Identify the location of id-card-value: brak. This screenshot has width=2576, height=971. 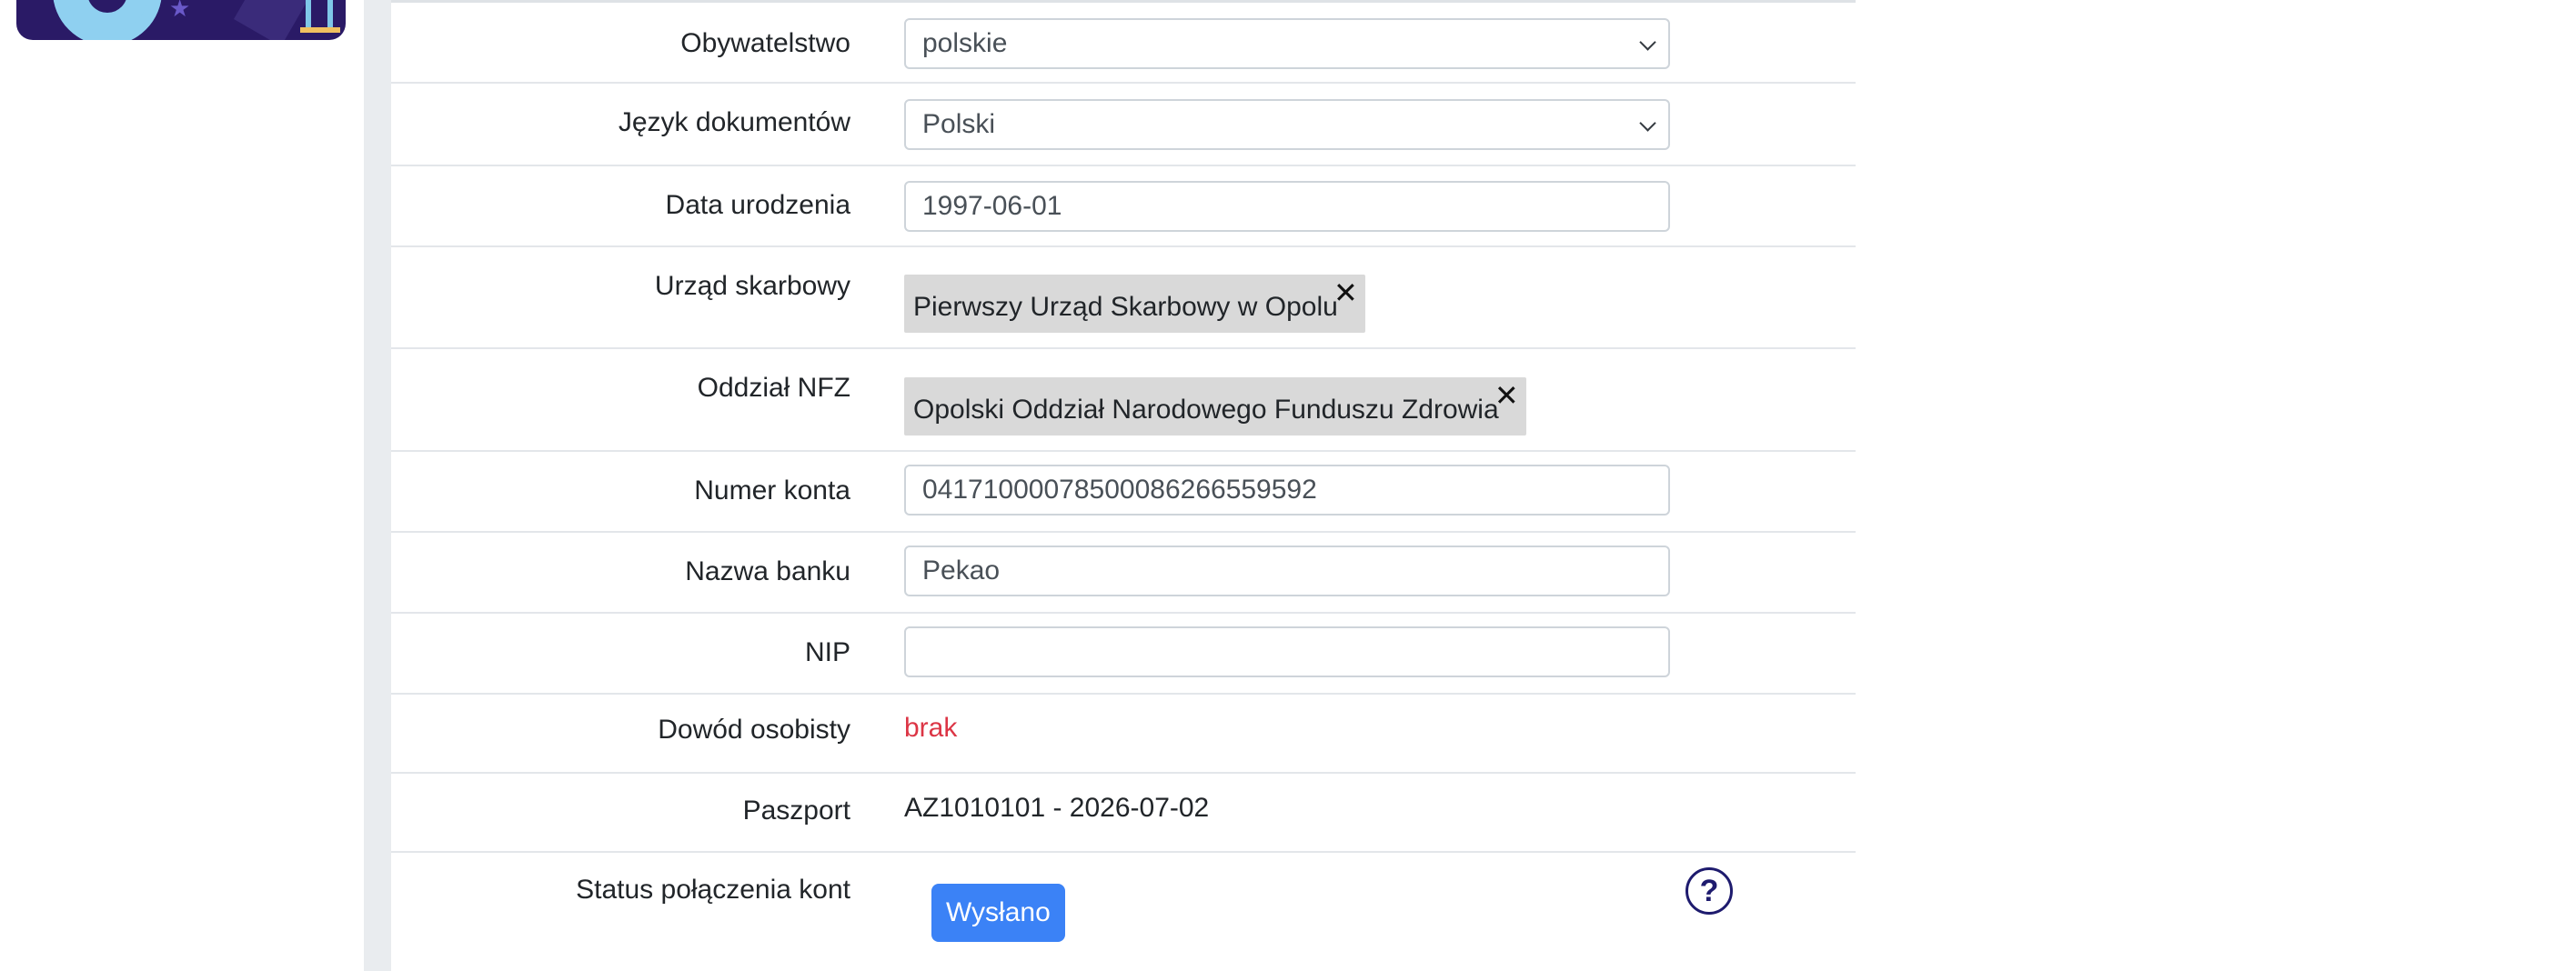
(931, 728).